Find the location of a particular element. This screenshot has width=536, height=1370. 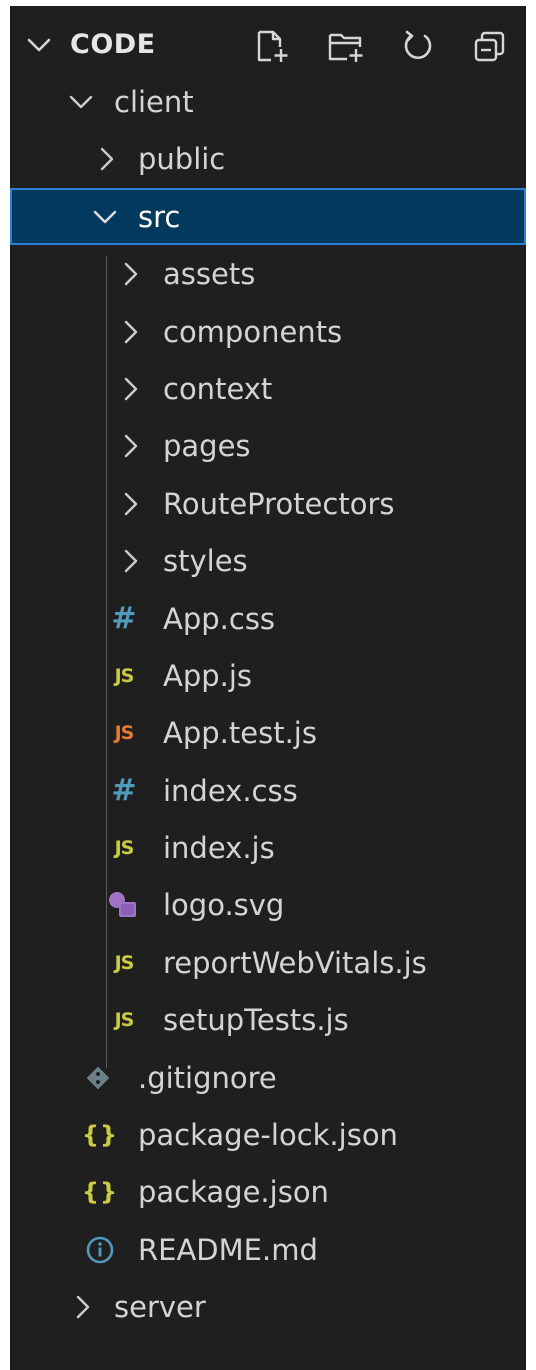

new-folder-button is located at coordinates (346, 46).